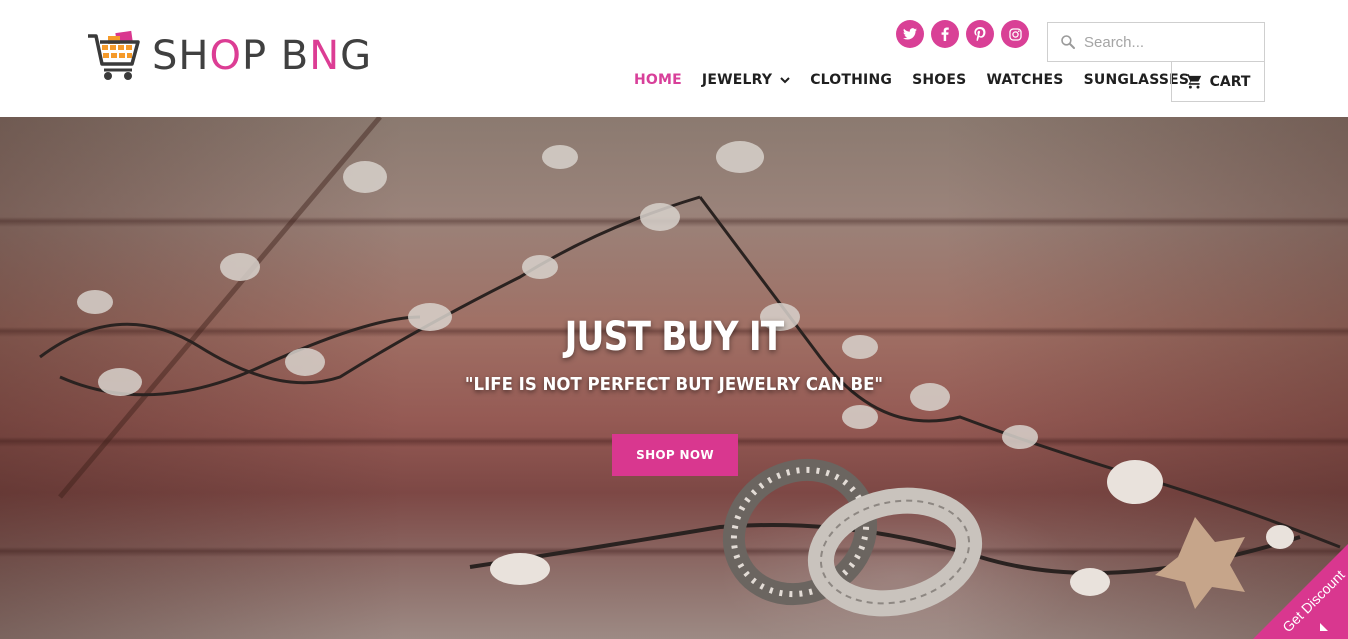 The width and height of the screenshot is (1348, 639). Describe the element at coordinates (674, 384) in the screenshot. I see `hero-subtitle: "LIFE IS NOT PERFECT BUT JEWELRY CAN BE"` at that location.